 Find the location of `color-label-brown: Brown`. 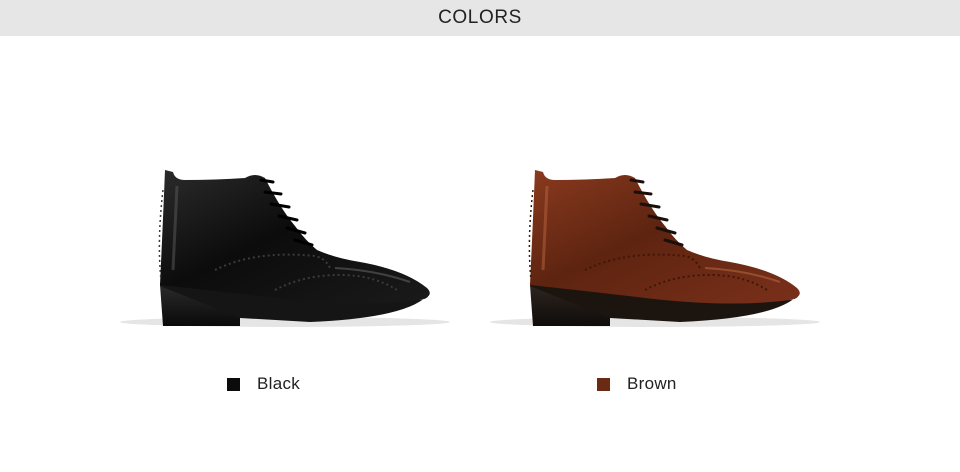

color-label-brown: Brown is located at coordinates (652, 383).